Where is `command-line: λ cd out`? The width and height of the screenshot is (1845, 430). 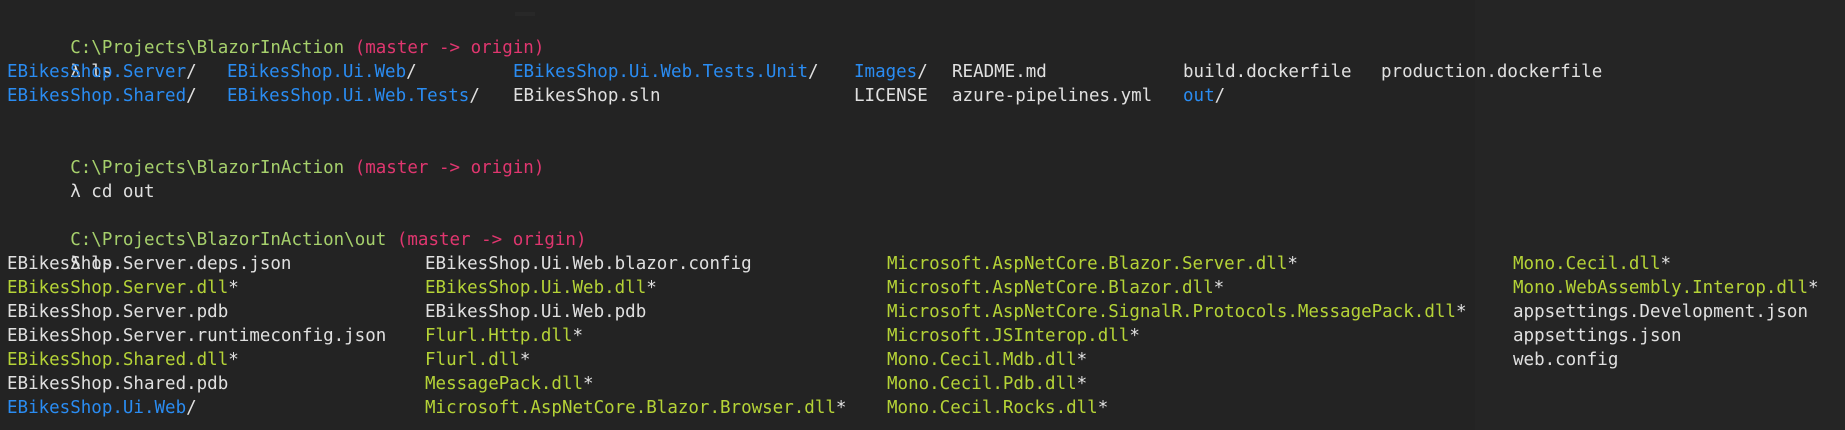
command-line: λ cd out is located at coordinates (297, 179).